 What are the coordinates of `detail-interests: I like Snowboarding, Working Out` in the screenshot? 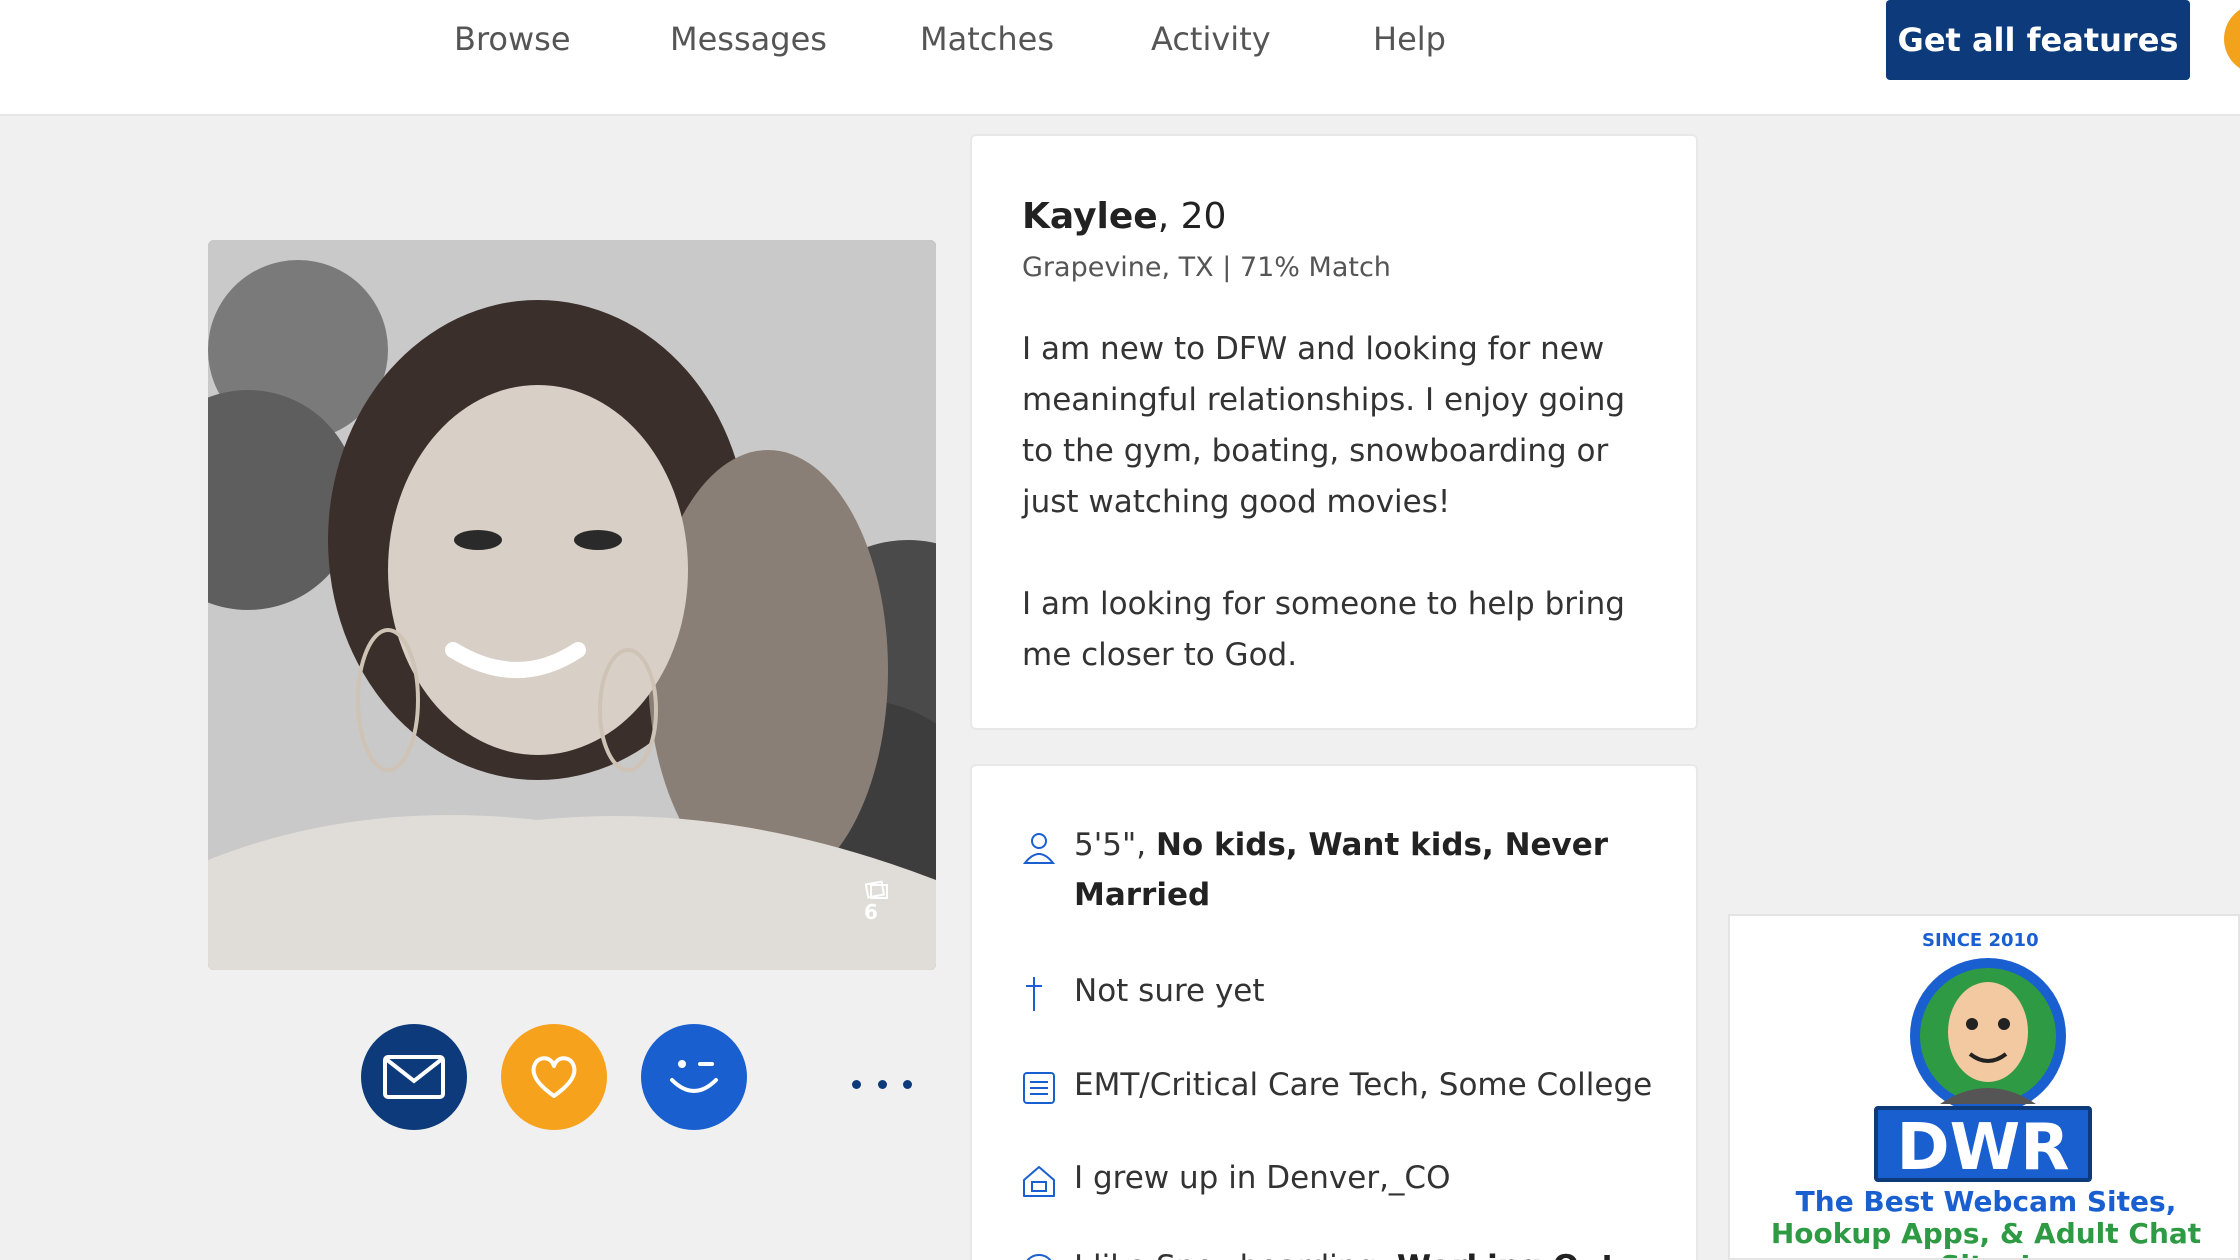 It's located at (1342, 1251).